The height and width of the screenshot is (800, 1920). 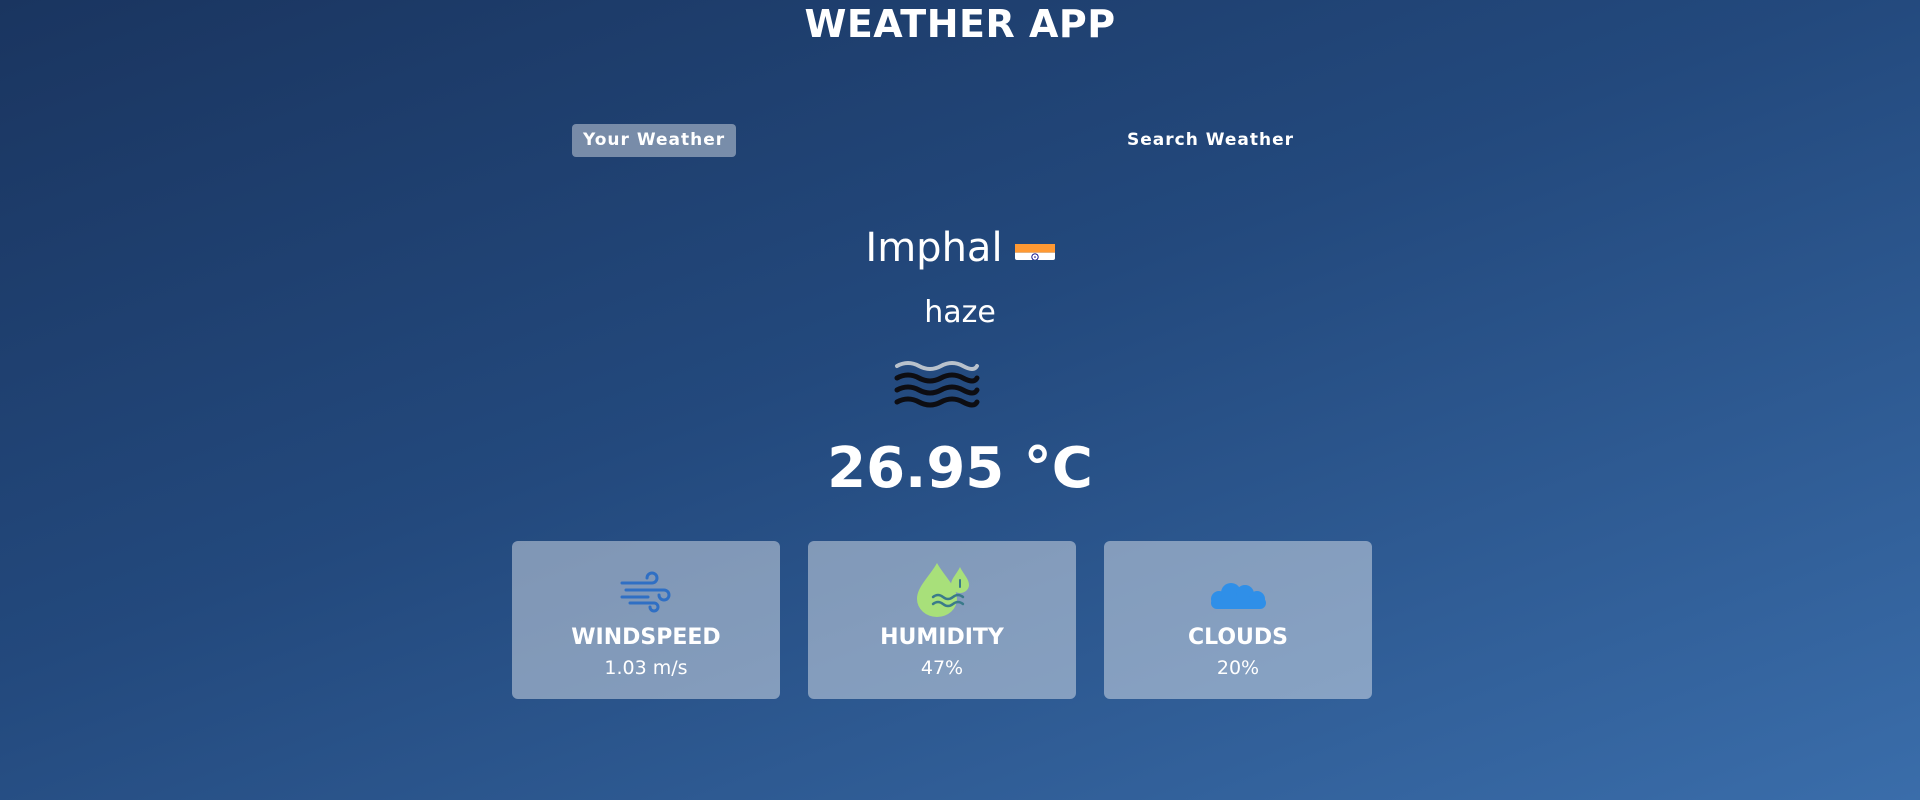 I want to click on clouds-card: CLOUDS 20%, so click(x=1238, y=620).